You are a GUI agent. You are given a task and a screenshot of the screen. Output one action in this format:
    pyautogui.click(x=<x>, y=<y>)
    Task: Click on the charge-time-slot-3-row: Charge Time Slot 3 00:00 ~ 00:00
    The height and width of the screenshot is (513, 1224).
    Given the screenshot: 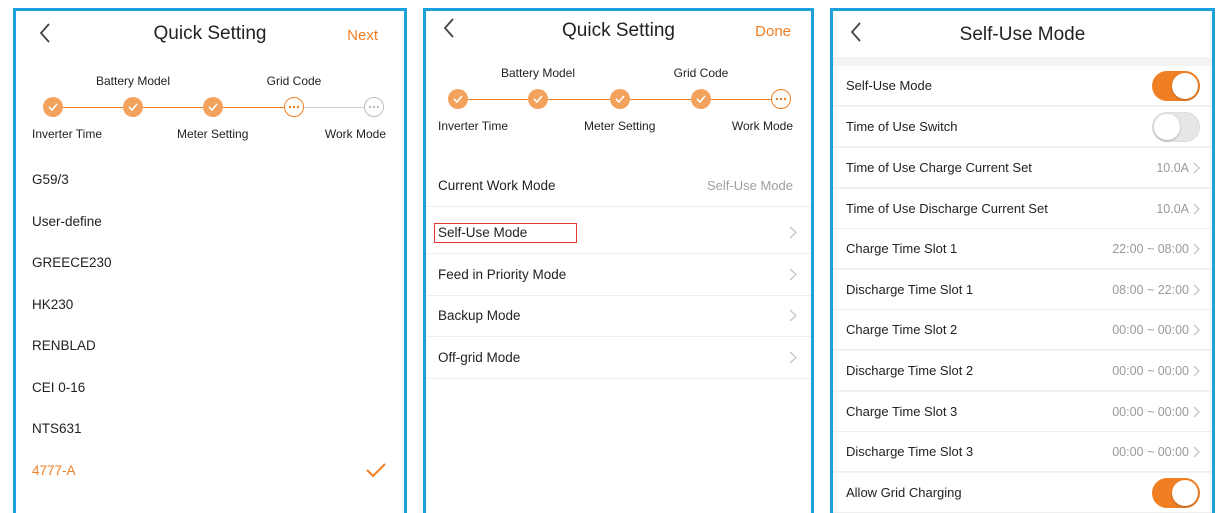 What is the action you would take?
    pyautogui.click(x=1022, y=412)
    